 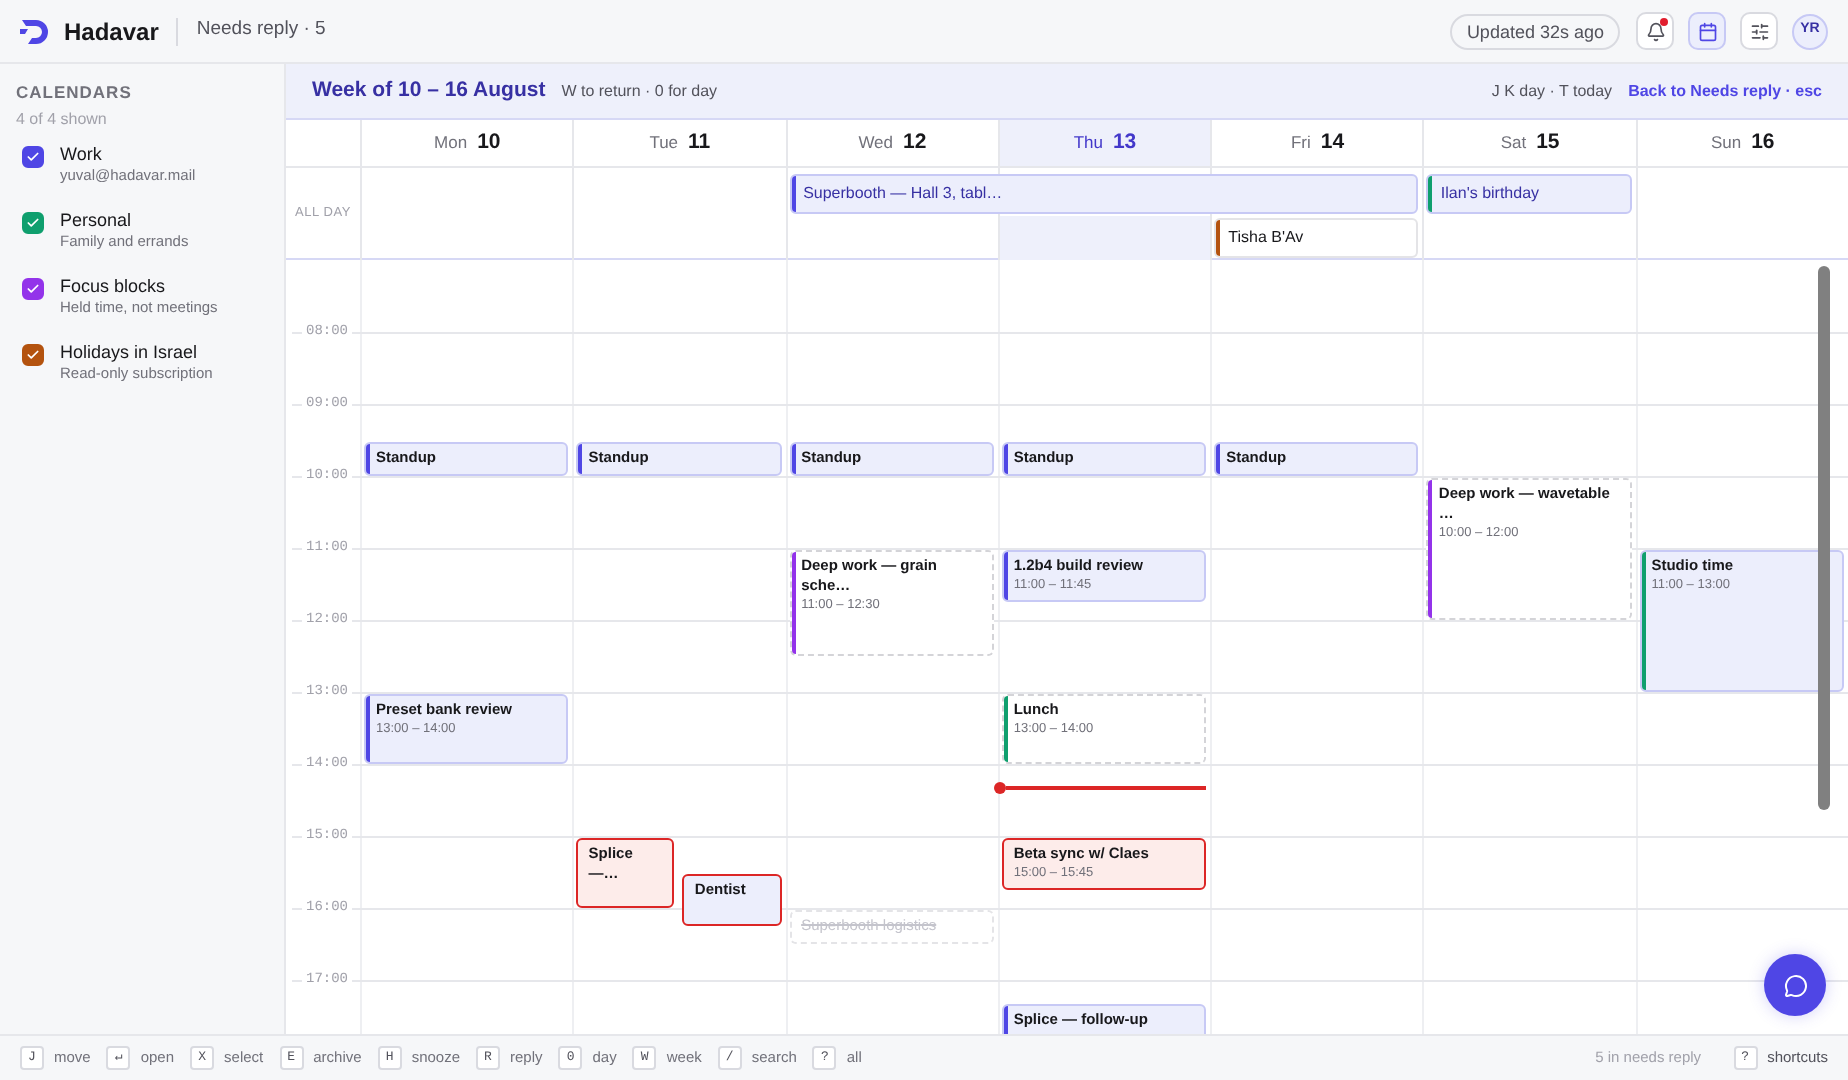 I want to click on day-header: Sat 15, so click(x=1529, y=143).